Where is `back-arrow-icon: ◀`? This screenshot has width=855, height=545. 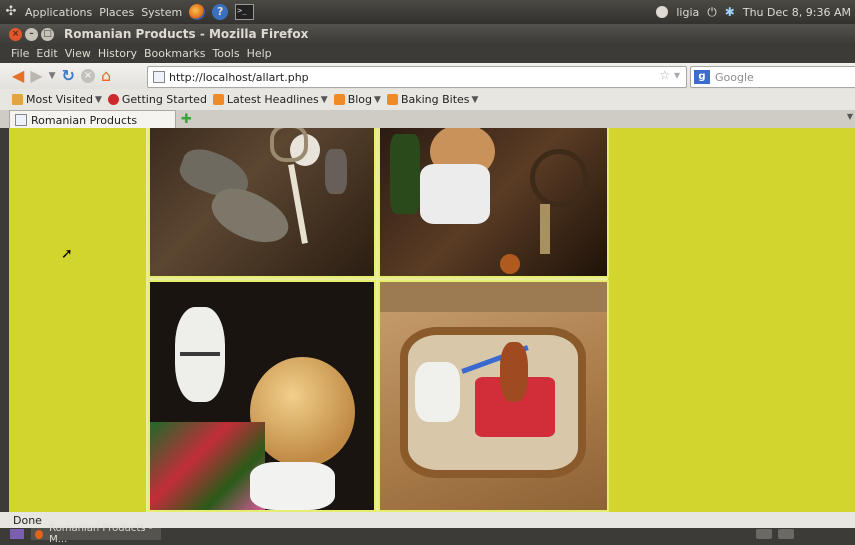
back-arrow-icon: ◀ is located at coordinates (18, 76).